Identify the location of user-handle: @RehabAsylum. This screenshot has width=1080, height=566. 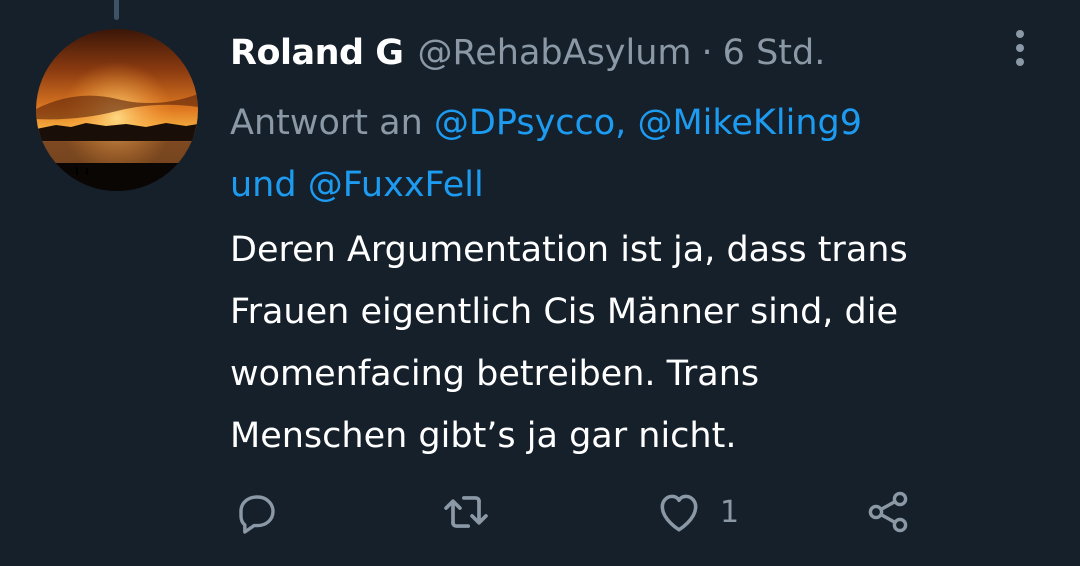
(555, 53).